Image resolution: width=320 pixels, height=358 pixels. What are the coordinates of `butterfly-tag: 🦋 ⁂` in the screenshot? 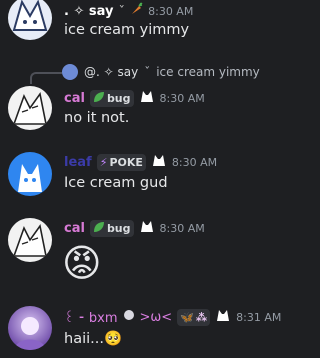 It's located at (194, 317).